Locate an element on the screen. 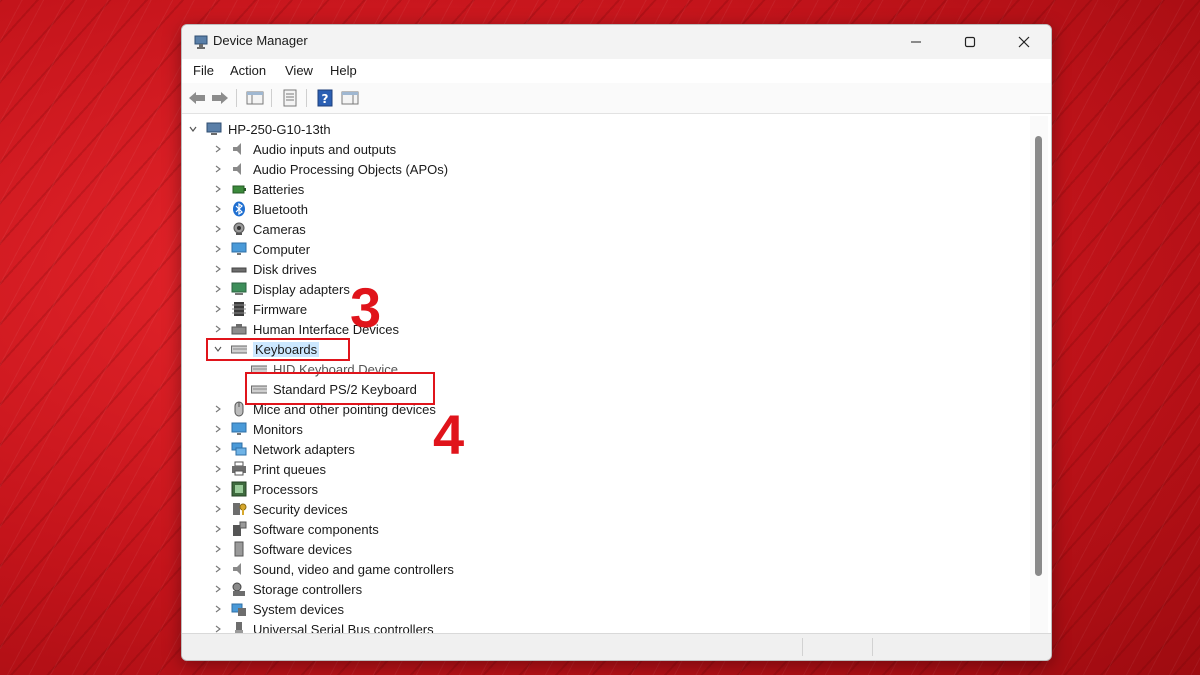  battery-icon is located at coordinates (239, 189).